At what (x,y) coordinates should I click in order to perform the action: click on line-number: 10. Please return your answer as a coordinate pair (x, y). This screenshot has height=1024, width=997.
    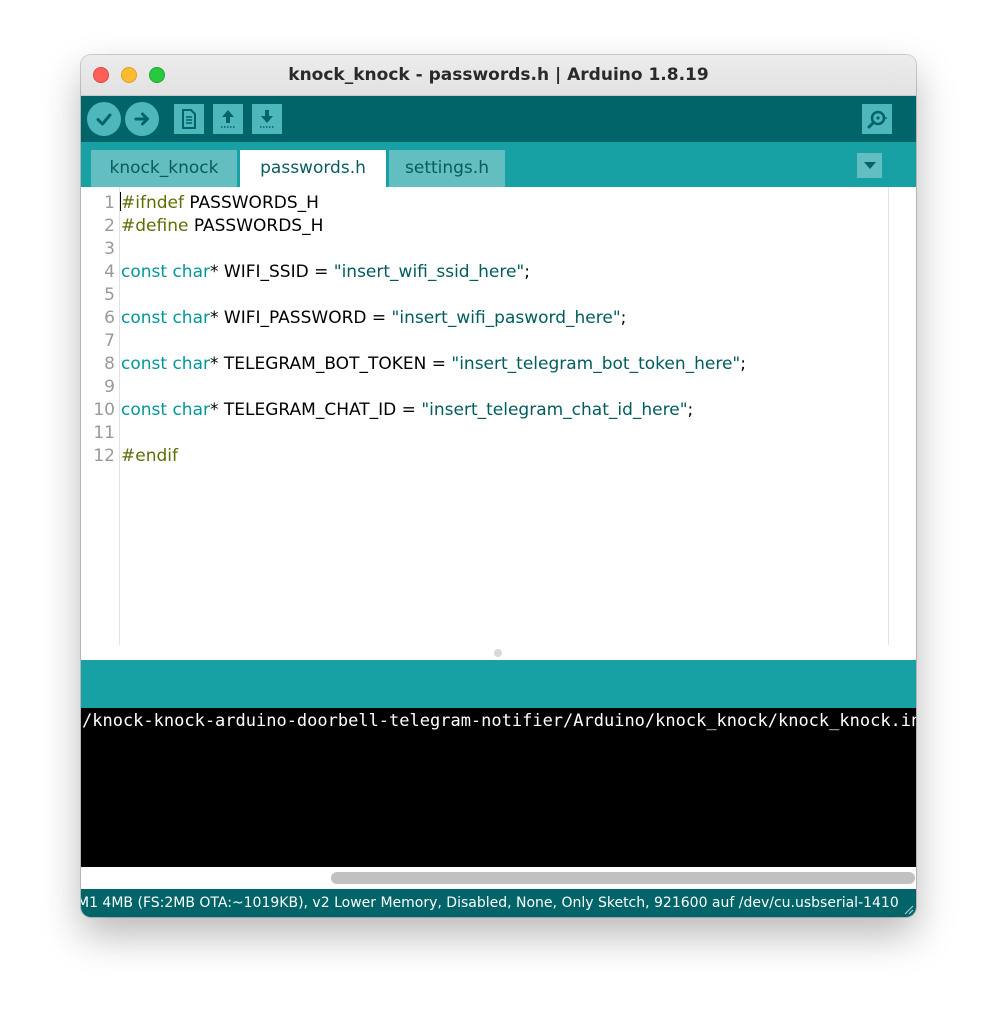
    Looking at the image, I should click on (98, 410).